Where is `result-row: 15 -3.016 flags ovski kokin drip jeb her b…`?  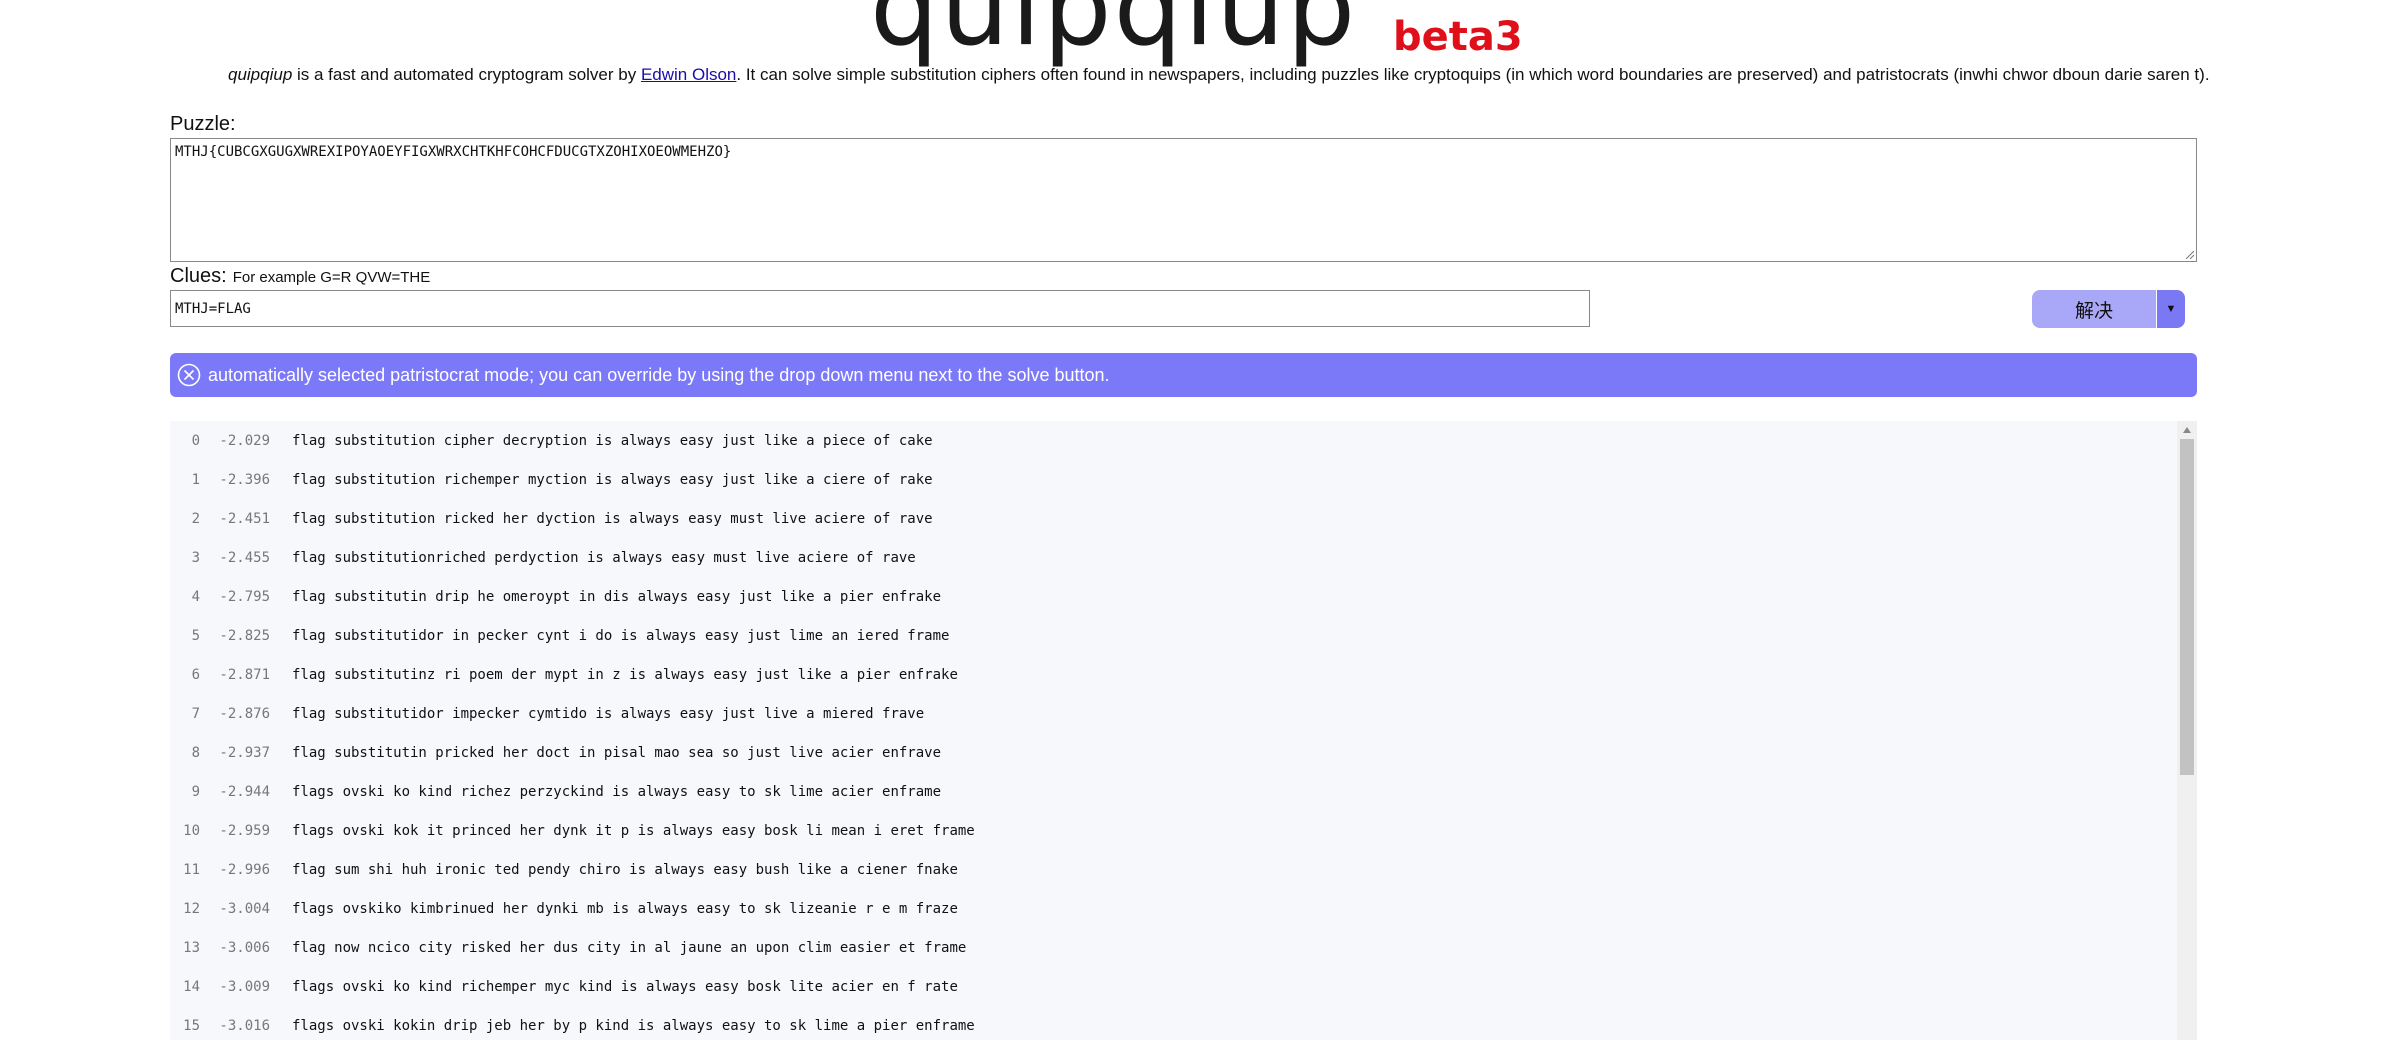 result-row: 15 -3.016 flags ovski kokin drip jeb her b… is located at coordinates (1170, 1023).